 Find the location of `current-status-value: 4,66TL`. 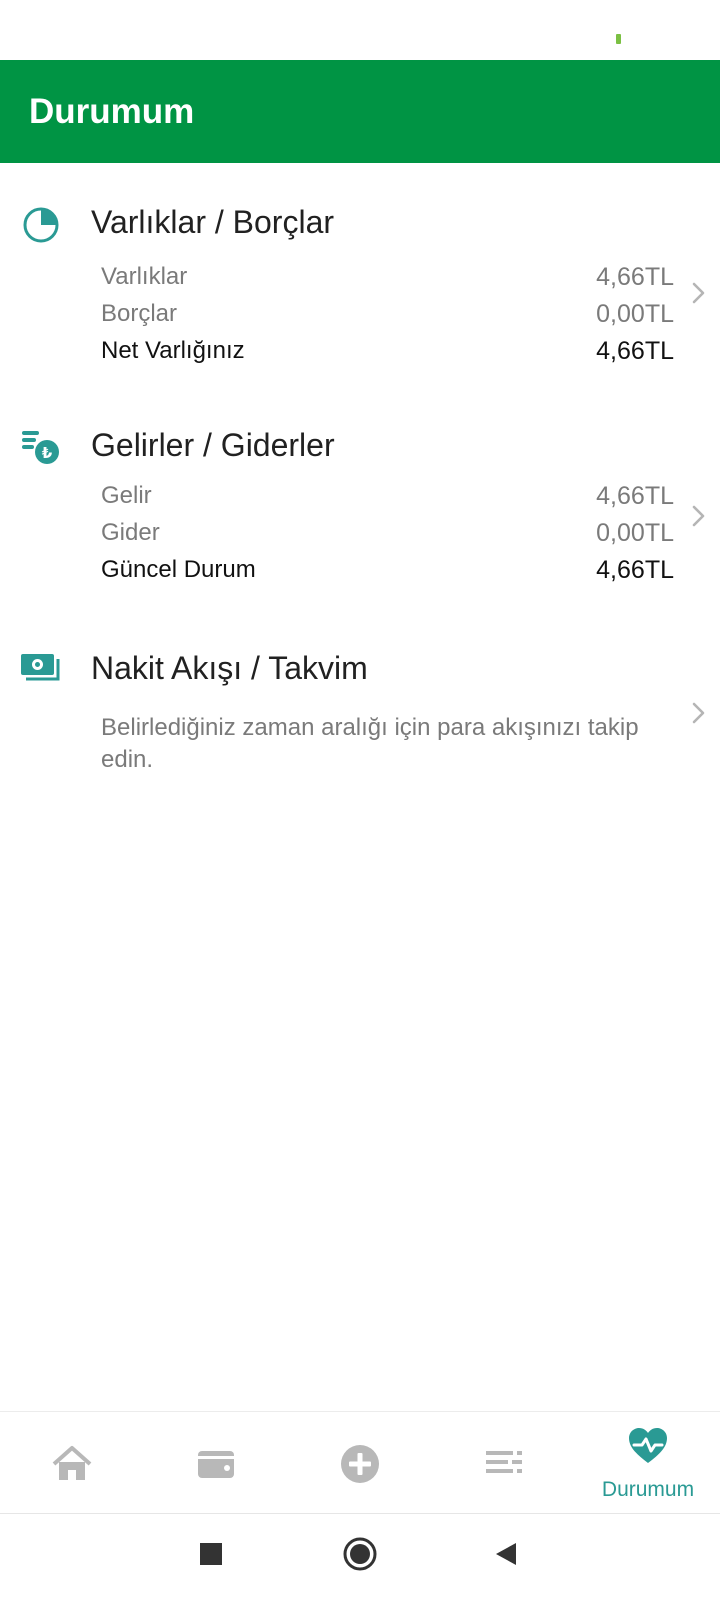

current-status-value: 4,66TL is located at coordinates (635, 570).